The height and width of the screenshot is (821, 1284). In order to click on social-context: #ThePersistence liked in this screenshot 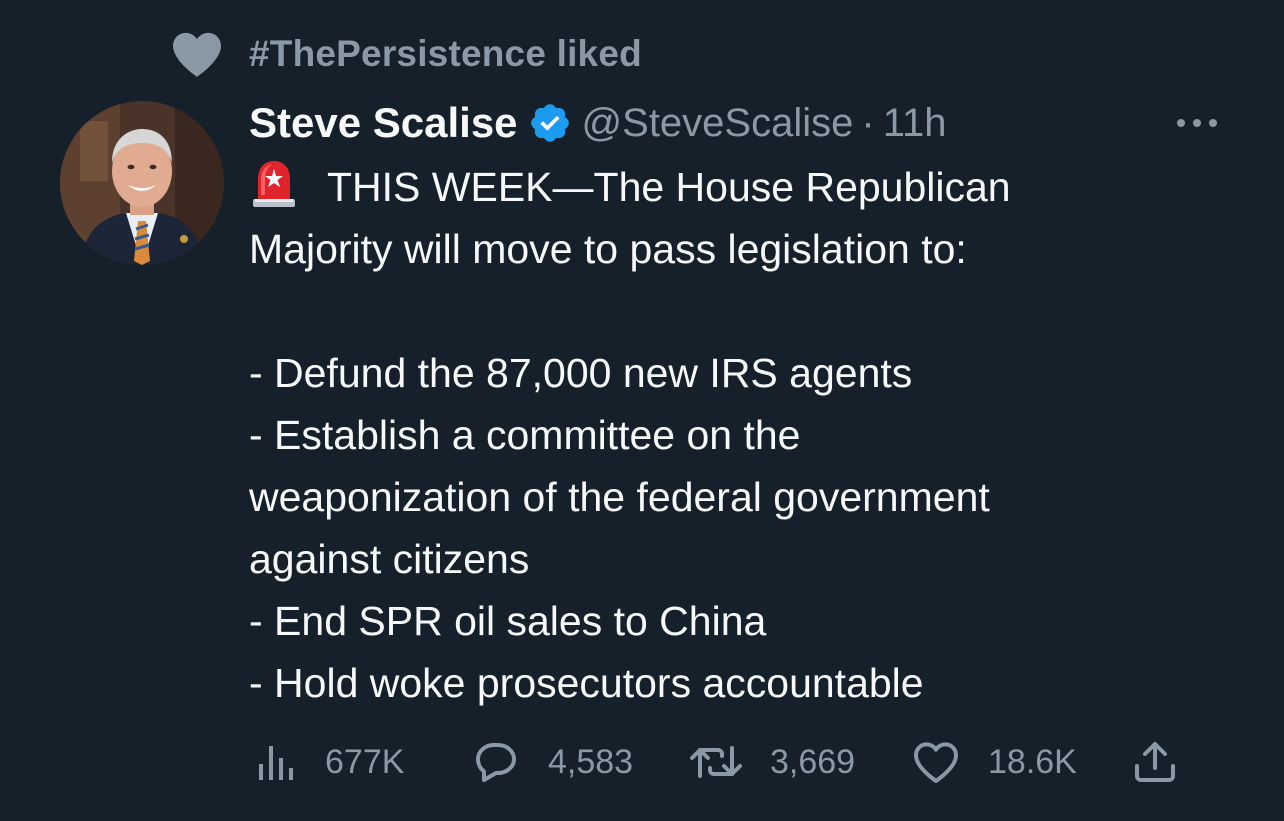, I will do `click(406, 54)`.